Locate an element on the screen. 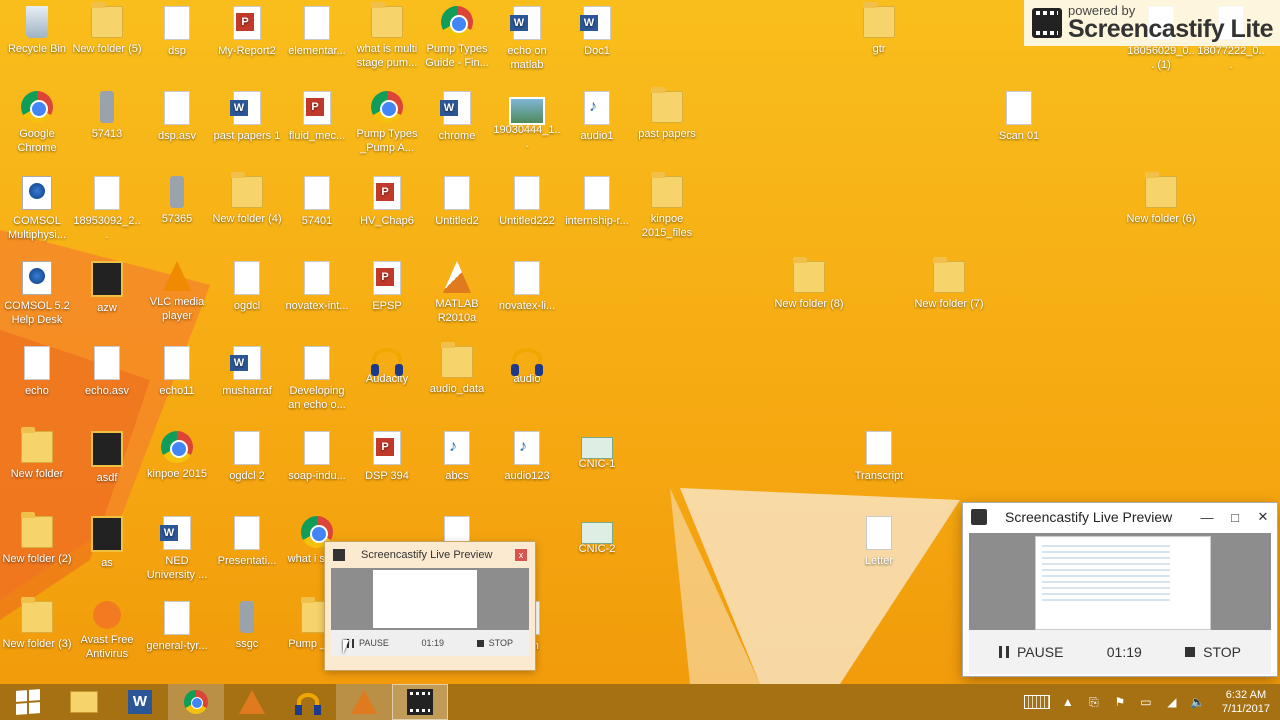 Image resolution: width=1280 pixels, height=720 pixels. desktop-icon: 57365 is located at coordinates (177, 201).